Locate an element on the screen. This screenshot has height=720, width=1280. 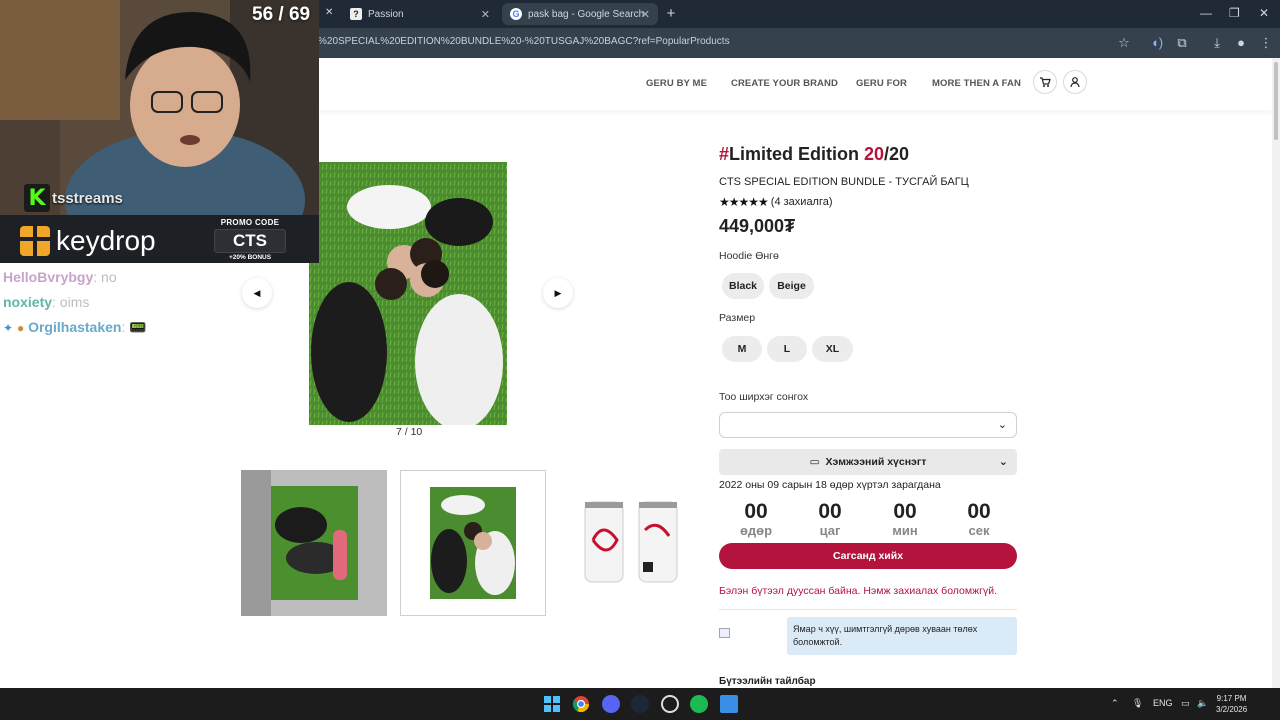
clock-time: 9:17 PM is located at coordinates (1231, 698).